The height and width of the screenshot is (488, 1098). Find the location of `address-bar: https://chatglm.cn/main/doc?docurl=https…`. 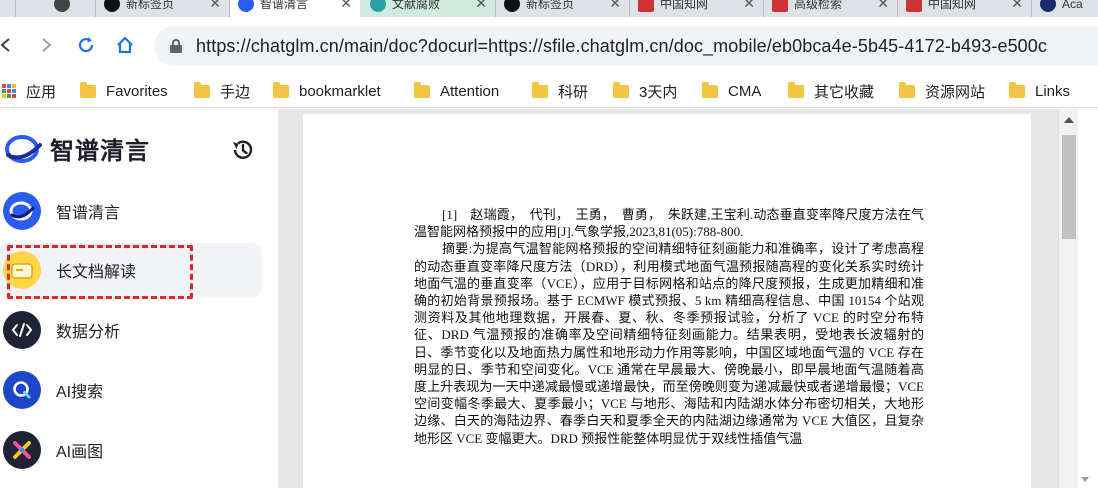

address-bar: https://chatglm.cn/main/doc?docurl=https… is located at coordinates (626, 46).